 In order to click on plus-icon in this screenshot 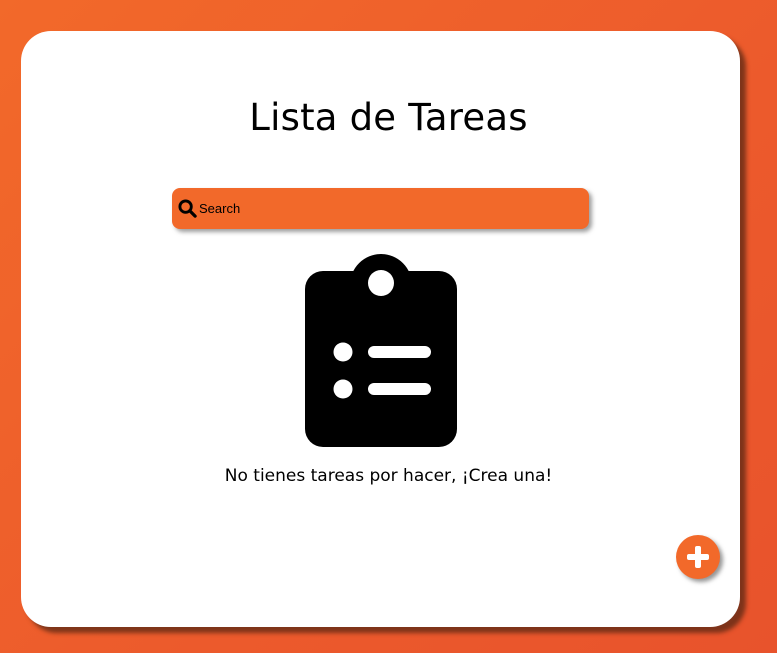, I will do `click(698, 557)`.